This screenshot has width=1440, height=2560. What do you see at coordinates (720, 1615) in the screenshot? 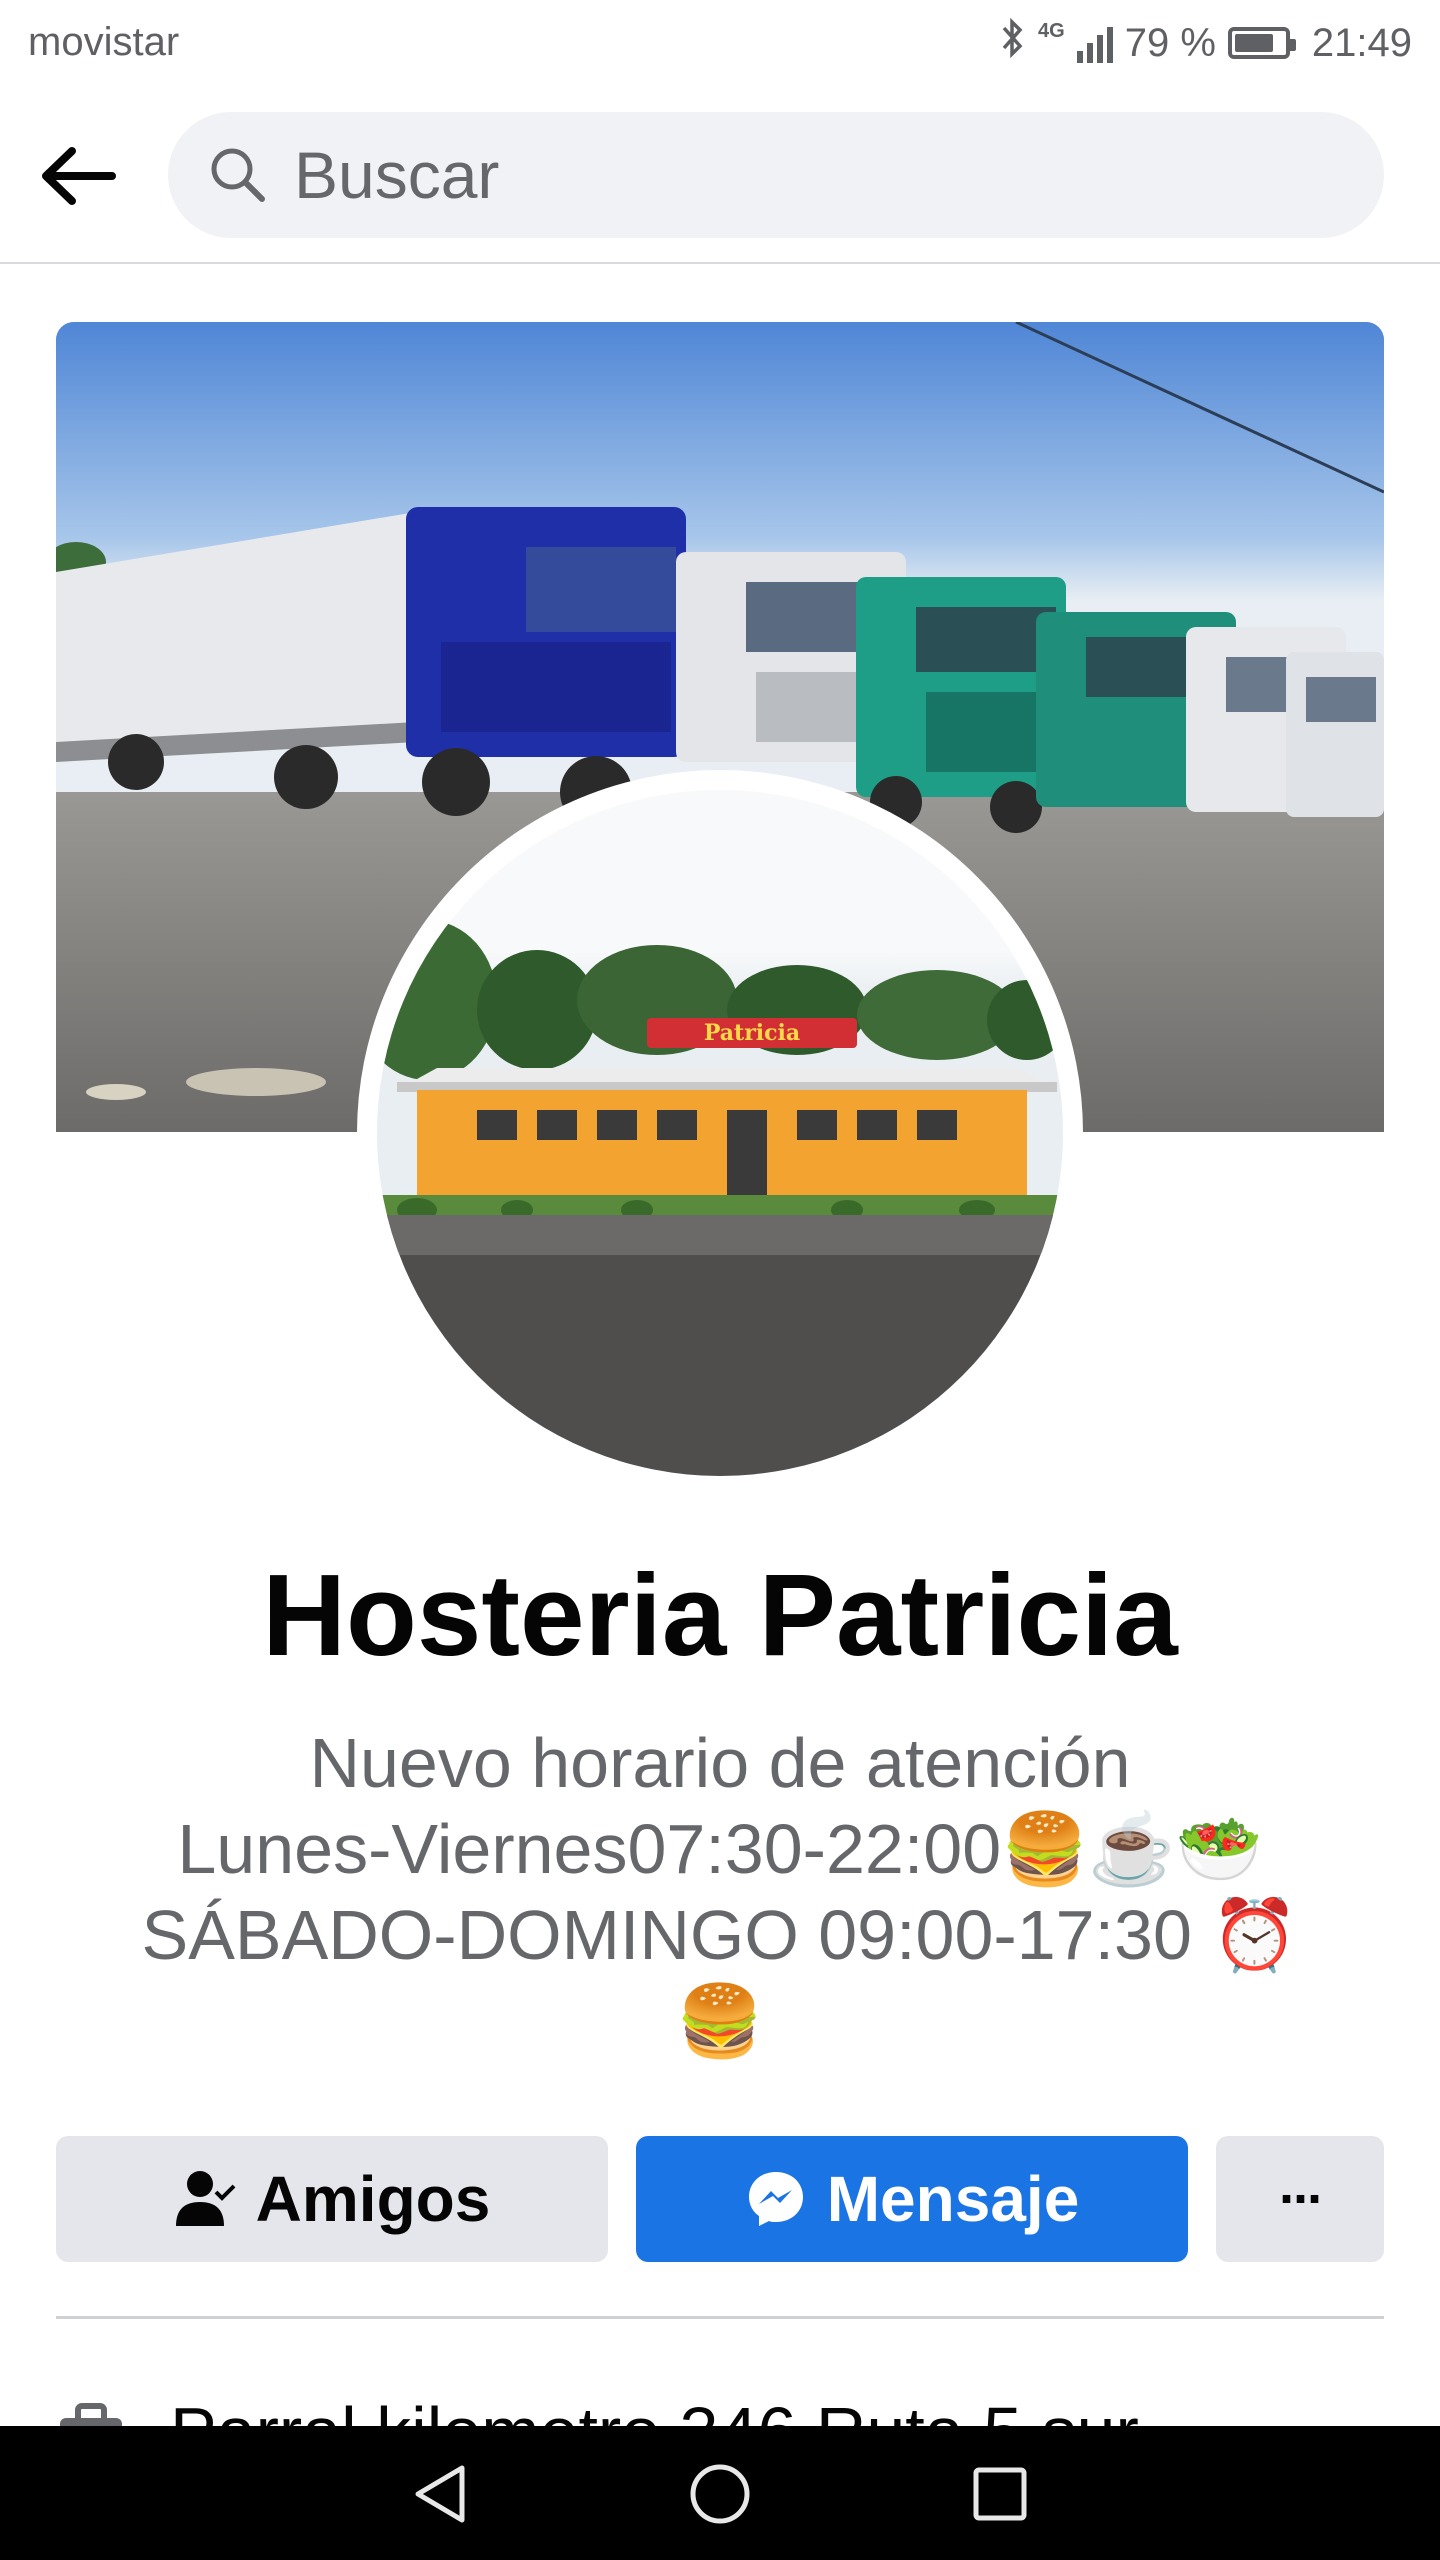
I see `page-title: Hosteria Patricia` at bounding box center [720, 1615].